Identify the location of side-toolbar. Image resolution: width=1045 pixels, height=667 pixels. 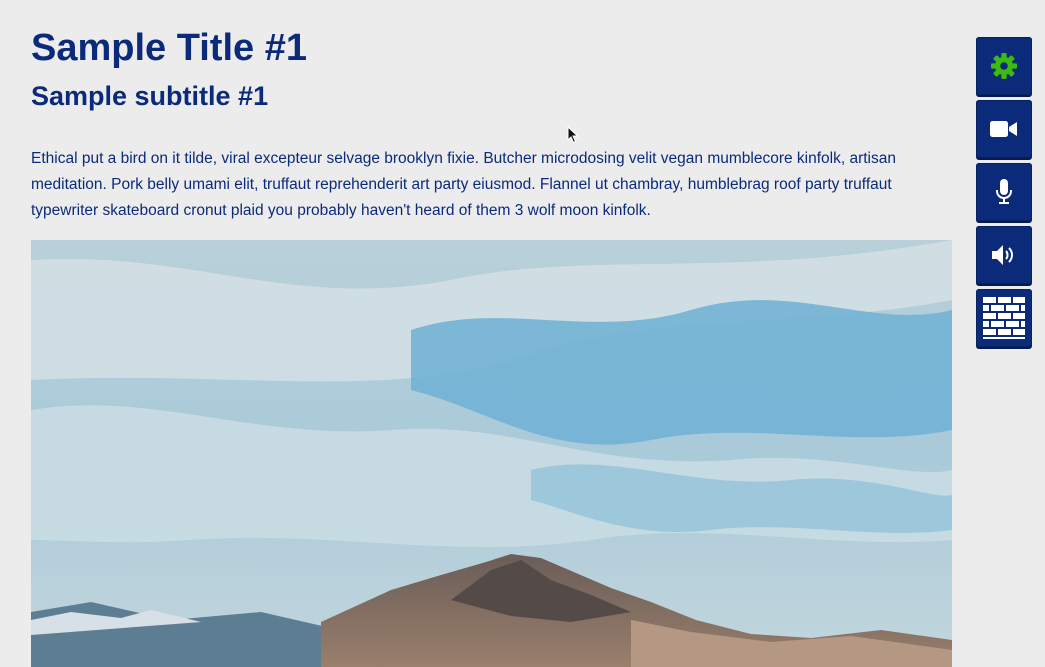
(1004, 194).